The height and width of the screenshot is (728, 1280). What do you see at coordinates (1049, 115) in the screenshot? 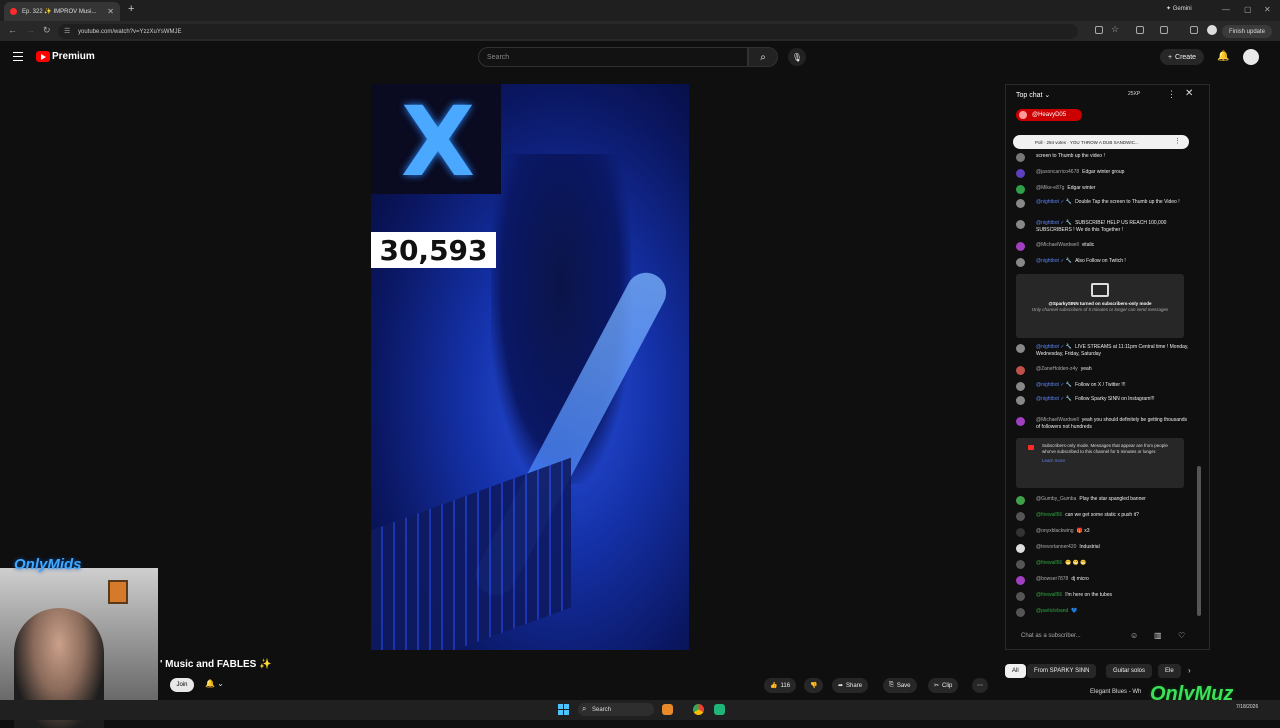
I see `pinned-user-pill: @HeavyD05` at bounding box center [1049, 115].